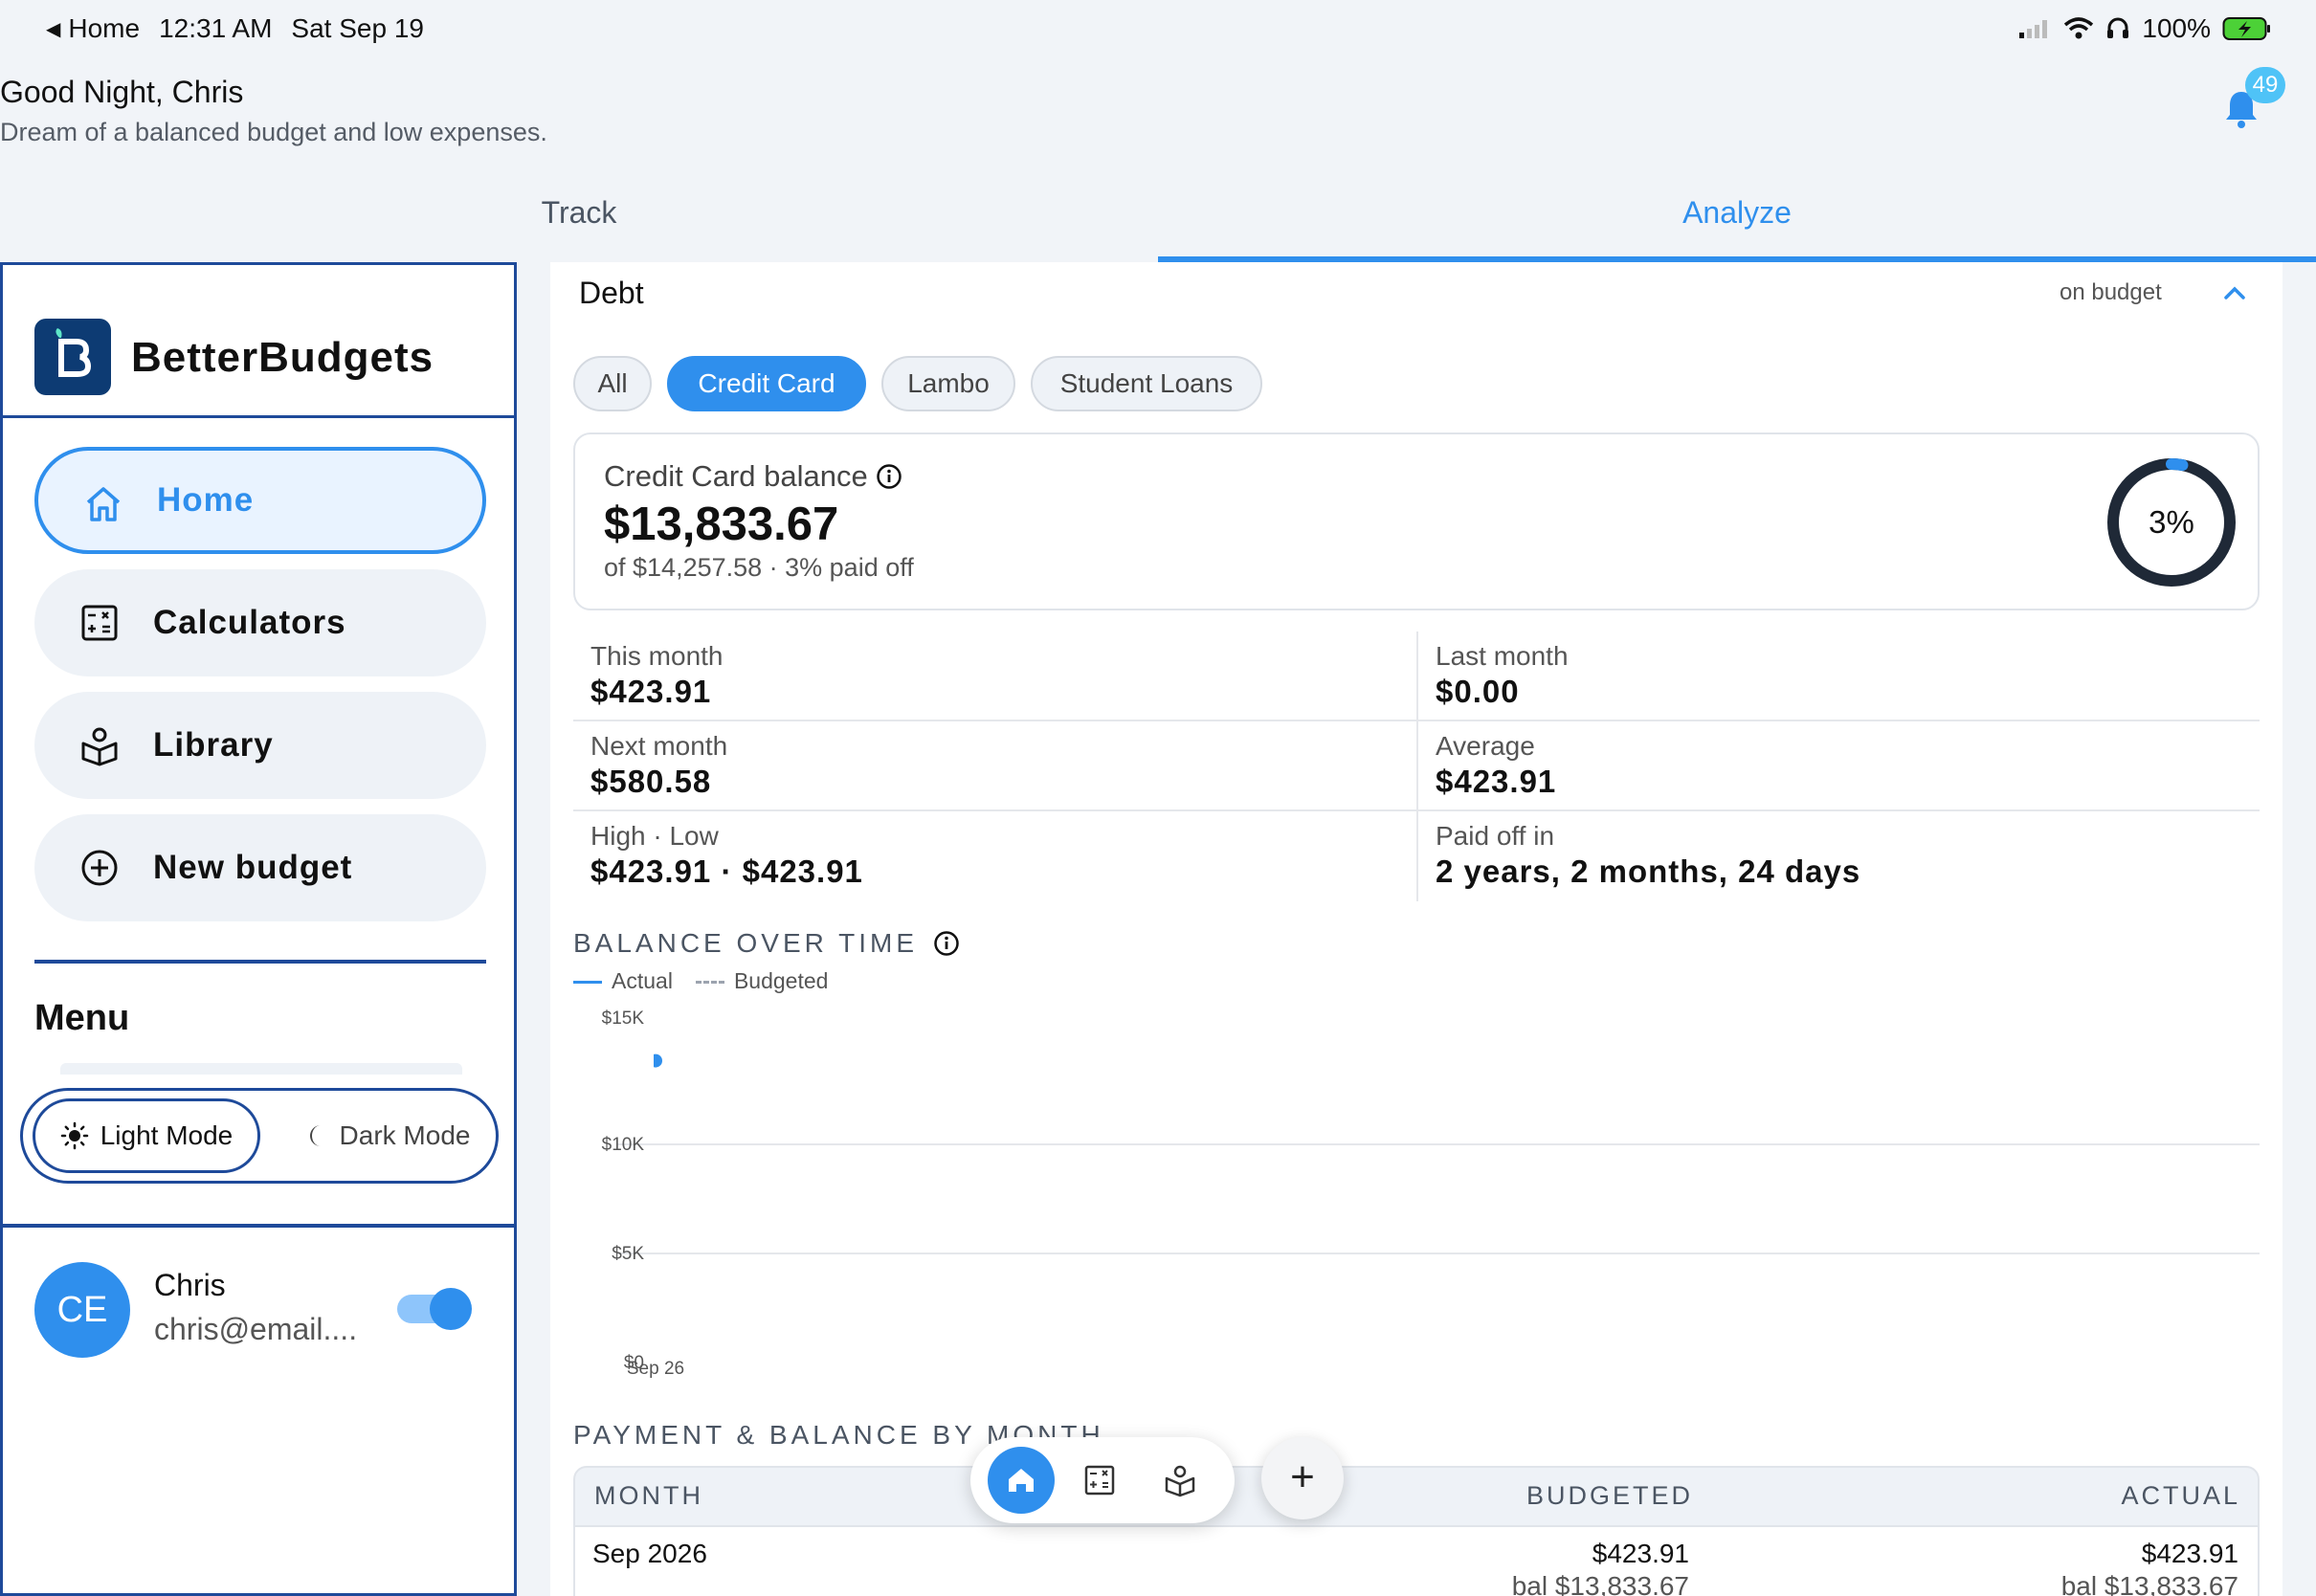 Image resolution: width=2316 pixels, height=1596 pixels. I want to click on row-actual-balance: bal $13,833.67, so click(2149, 1584).